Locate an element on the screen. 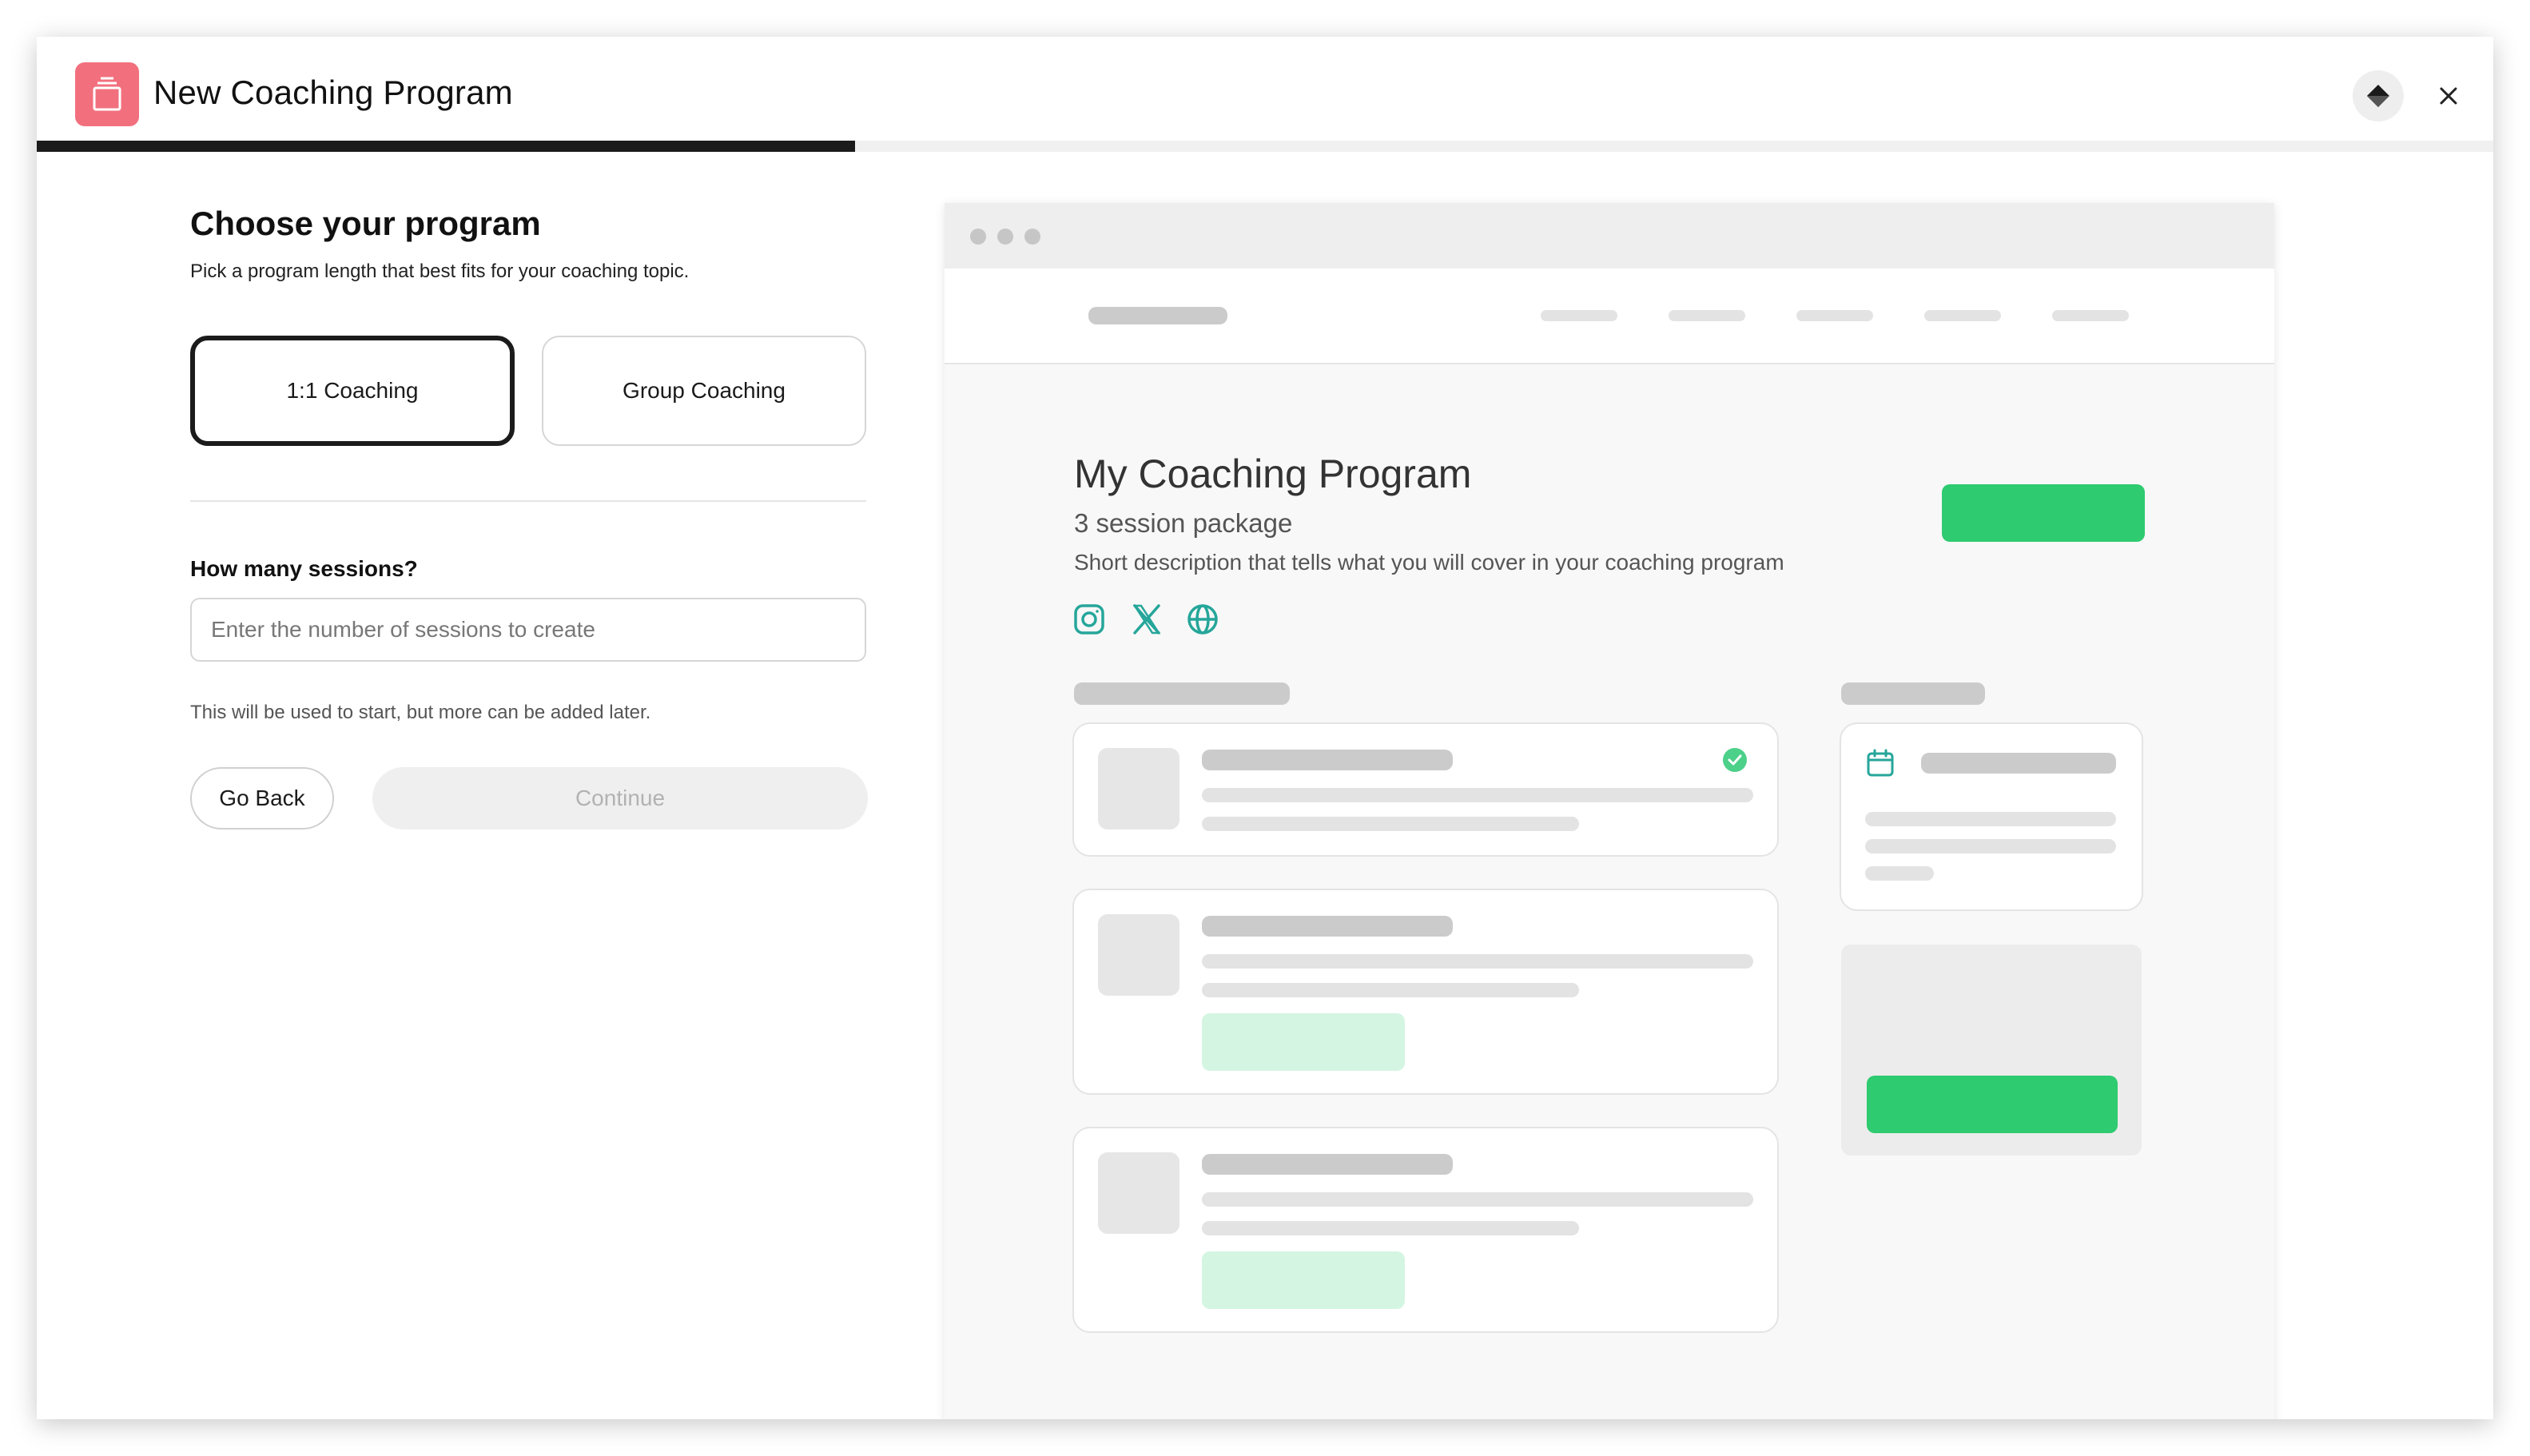 The width and height of the screenshot is (2530, 1456). form-heading: Choose your program is located at coordinates (365, 223).